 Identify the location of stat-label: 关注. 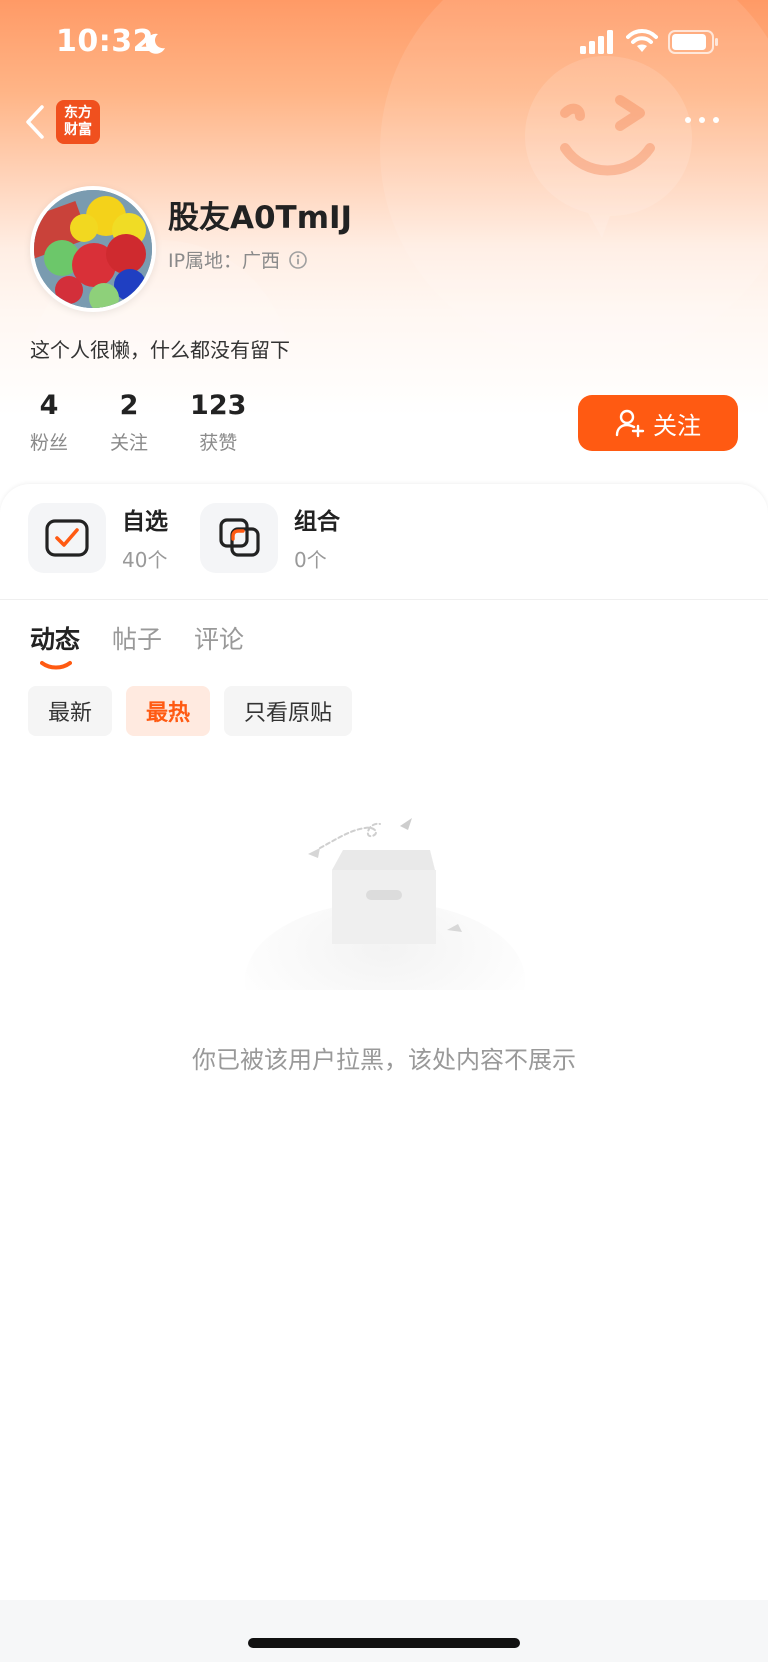
(129, 443).